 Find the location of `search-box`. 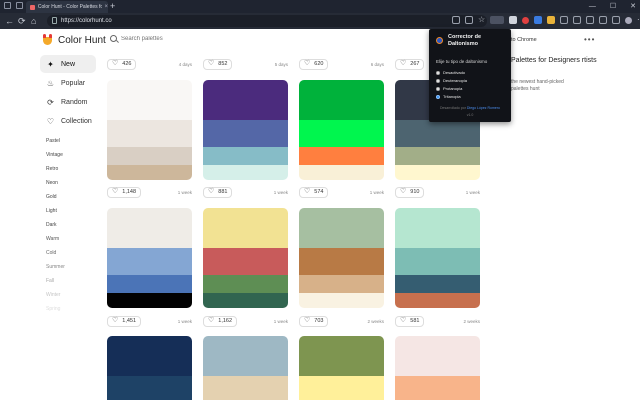

search-box is located at coordinates (195, 38).